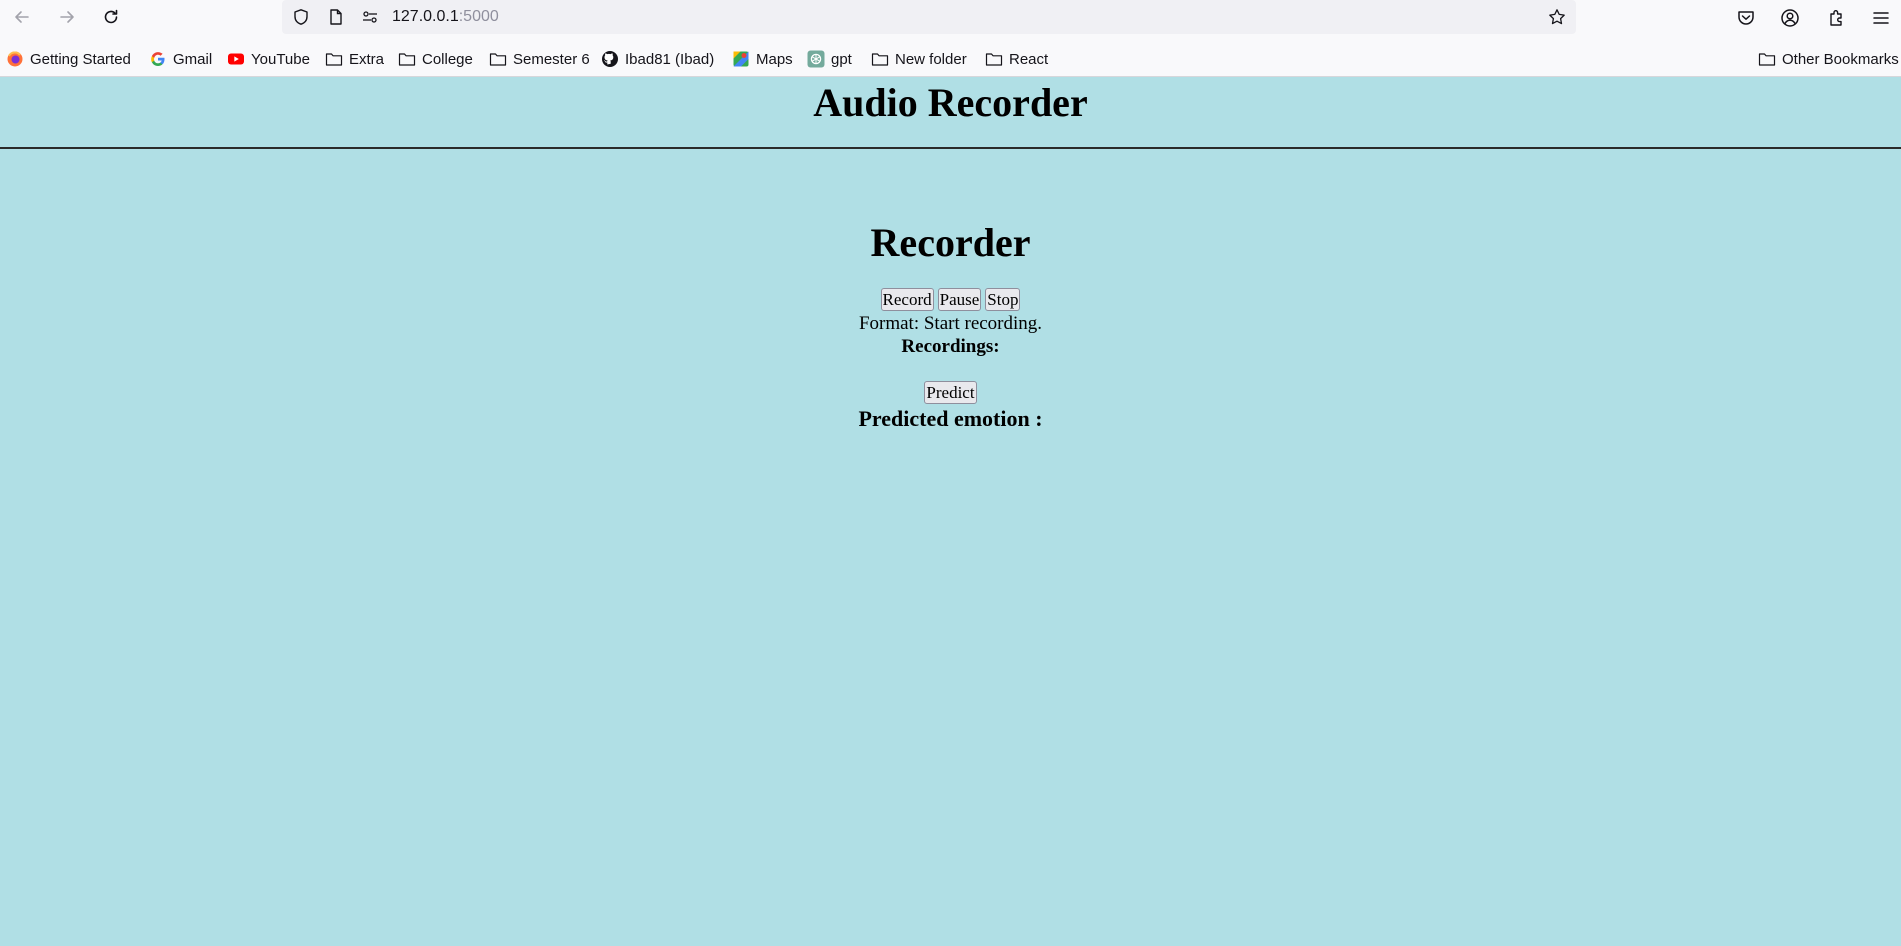 This screenshot has height=946, width=1901. What do you see at coordinates (370, 17) in the screenshot?
I see `permissions-icon` at bounding box center [370, 17].